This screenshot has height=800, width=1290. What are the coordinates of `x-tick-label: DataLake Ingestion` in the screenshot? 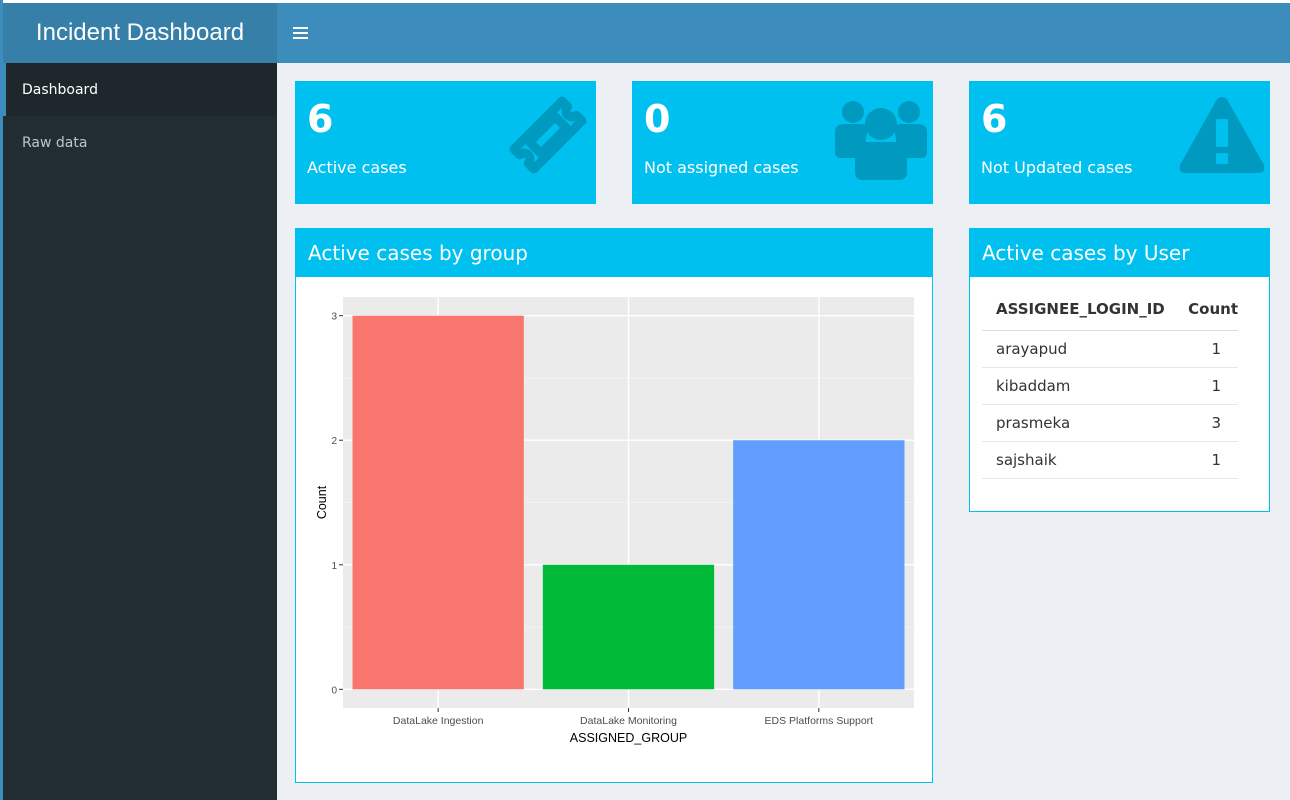 It's located at (438, 721).